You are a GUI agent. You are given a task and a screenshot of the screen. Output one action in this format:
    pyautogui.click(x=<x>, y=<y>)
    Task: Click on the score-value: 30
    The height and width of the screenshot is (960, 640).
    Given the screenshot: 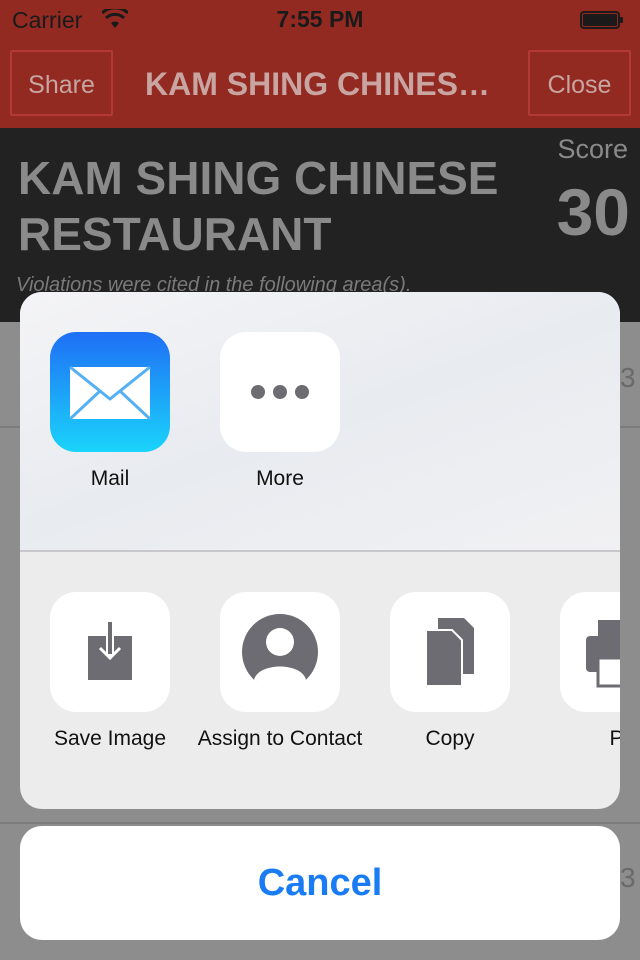 What is the action you would take?
    pyautogui.click(x=593, y=212)
    